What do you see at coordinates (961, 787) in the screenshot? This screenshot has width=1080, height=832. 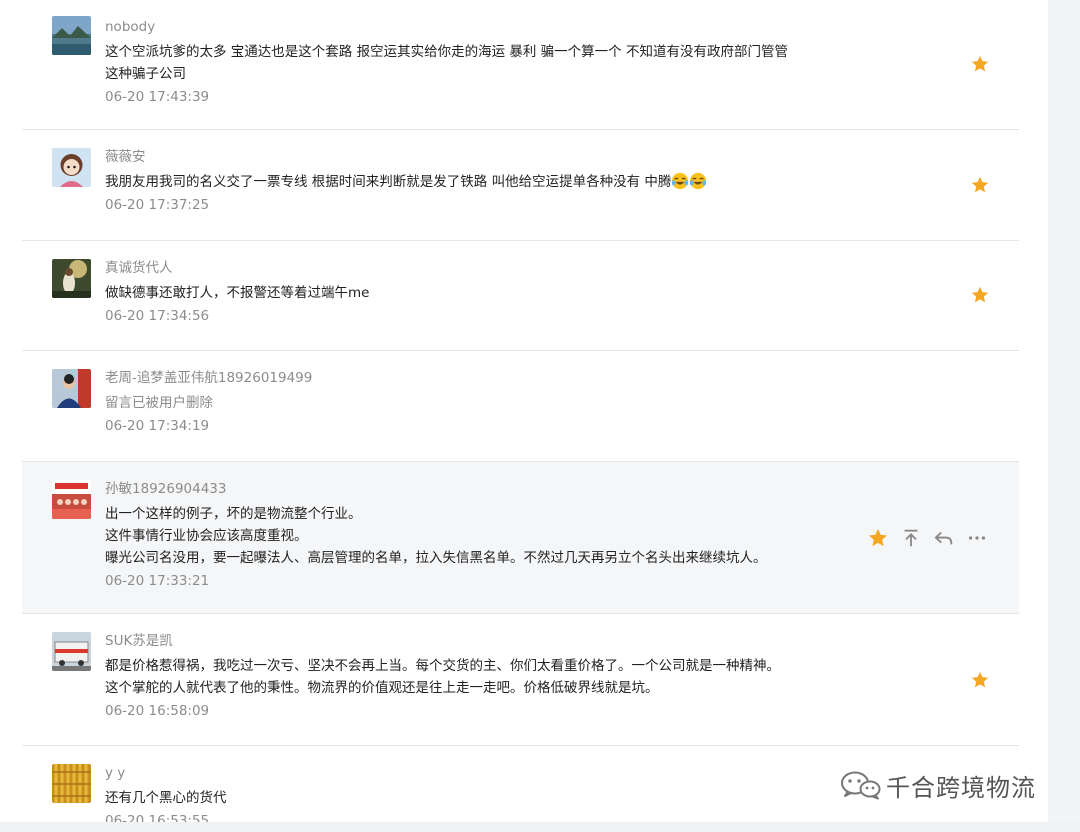 I see `watermark-text: 千合跨境物流` at bounding box center [961, 787].